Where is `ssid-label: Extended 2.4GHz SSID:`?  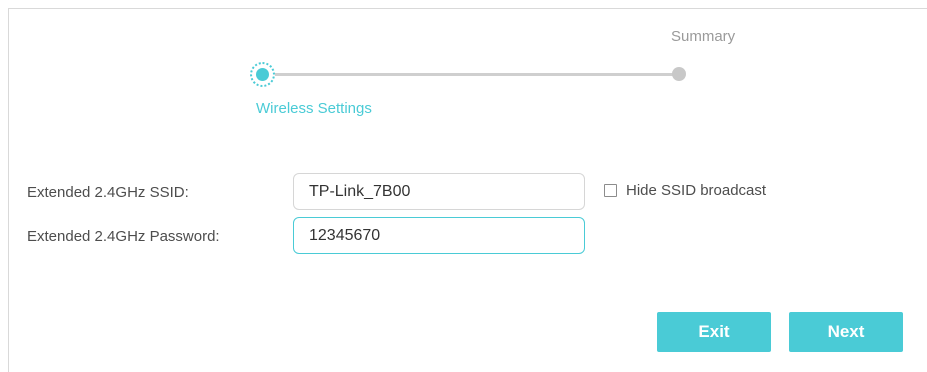
ssid-label: Extended 2.4GHz SSID: is located at coordinates (108, 192).